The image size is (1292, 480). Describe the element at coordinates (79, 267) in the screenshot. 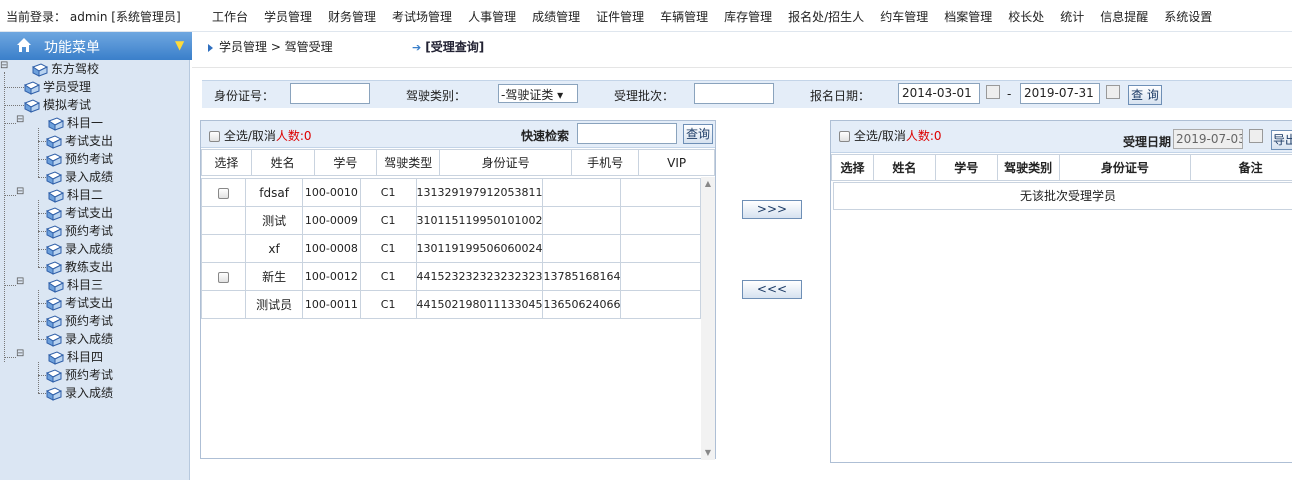

I see `menu-item: 教练支出` at that location.